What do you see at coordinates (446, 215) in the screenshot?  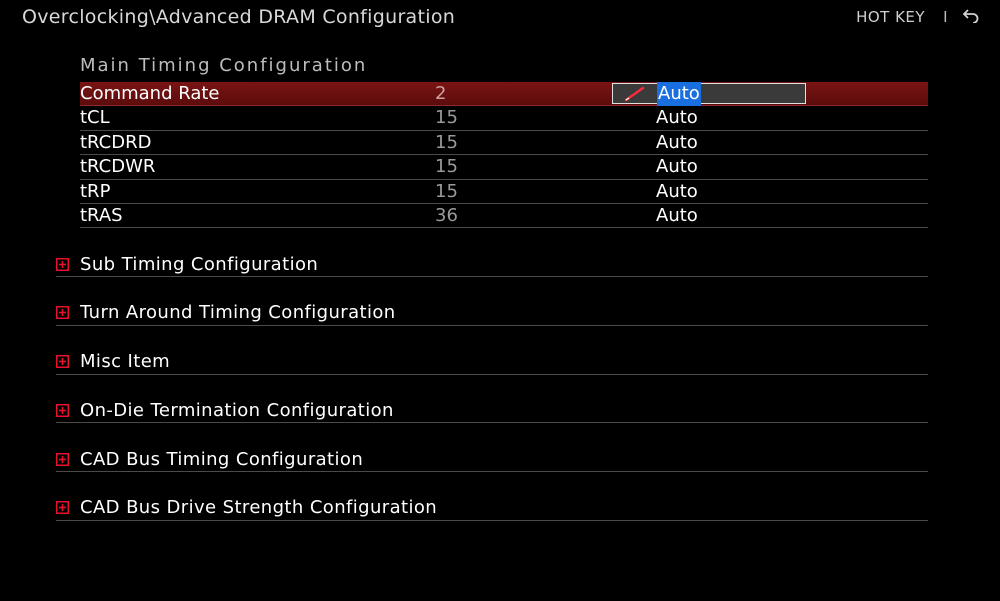 I see `row-current-value: 36` at bounding box center [446, 215].